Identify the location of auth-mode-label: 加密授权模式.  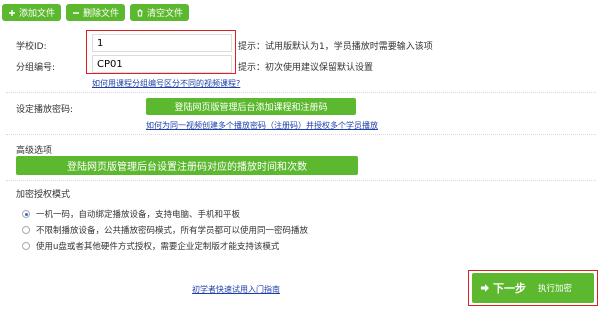
(43, 195).